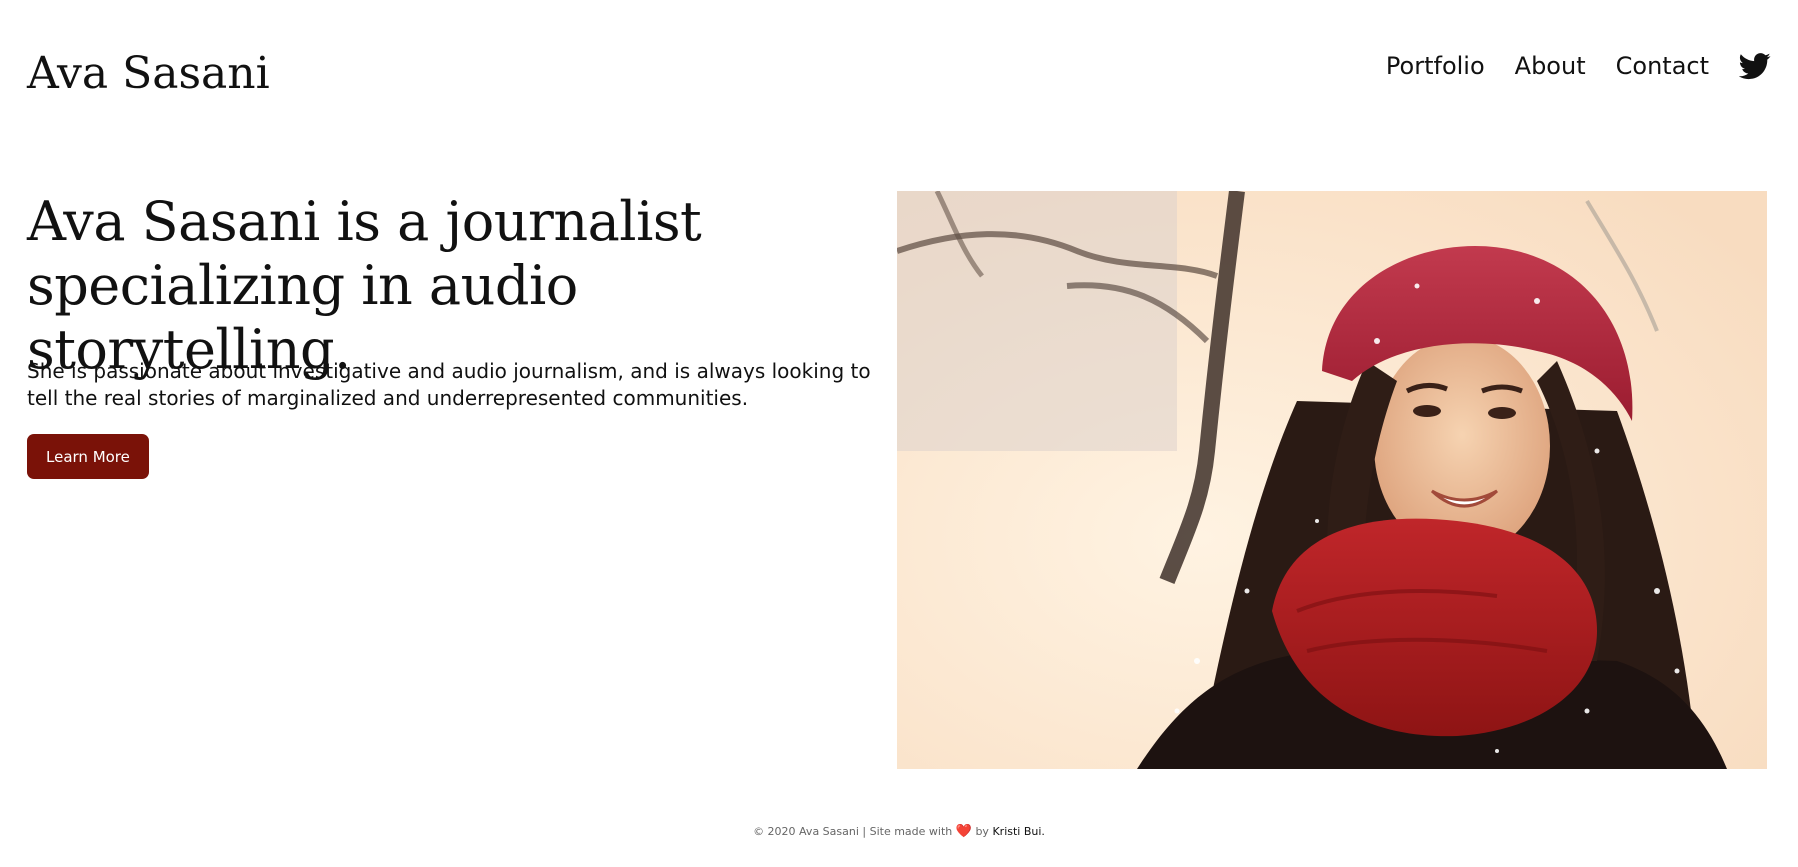  Describe the element at coordinates (853, 831) in the screenshot. I see `footer-copyright: © 2020 Ava Sasani | Site made with` at that location.